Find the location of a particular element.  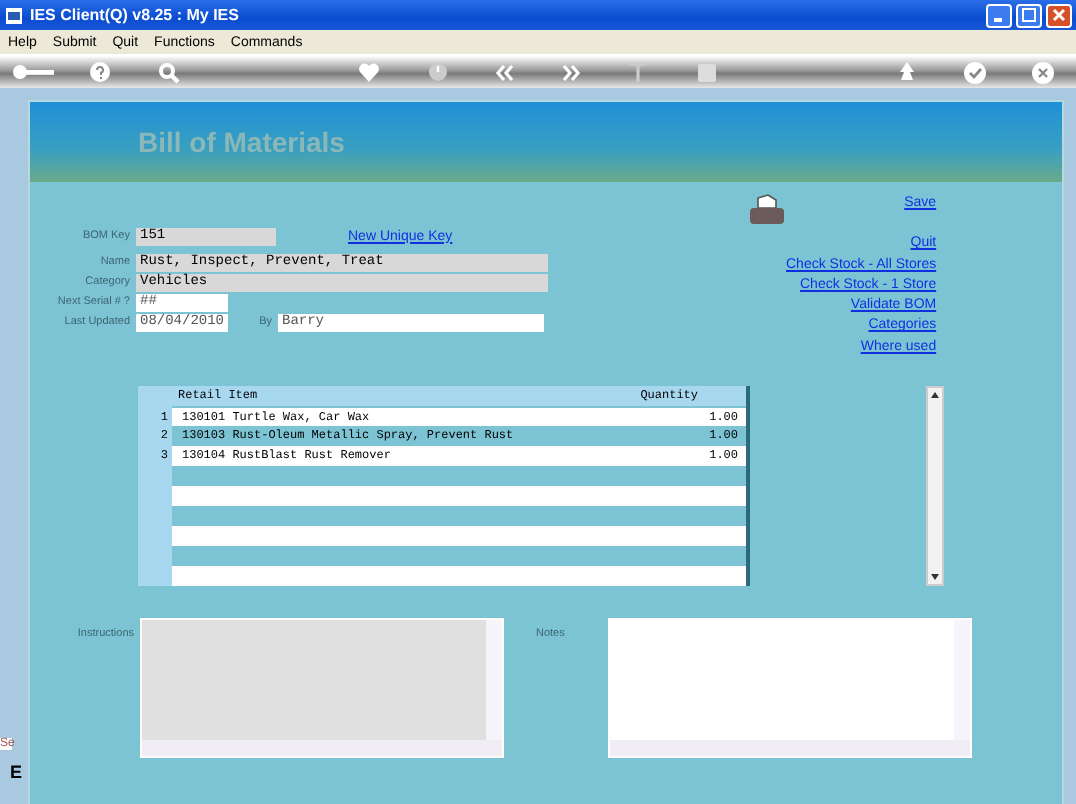

maximize-button is located at coordinates (1029, 15).